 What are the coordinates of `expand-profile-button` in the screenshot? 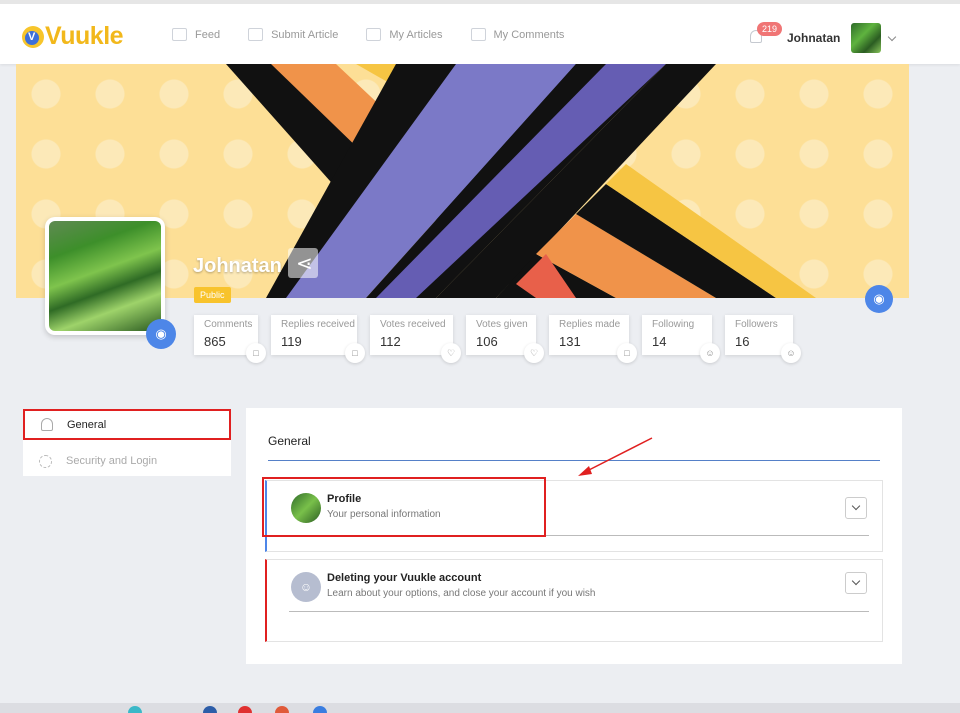 It's located at (856, 508).